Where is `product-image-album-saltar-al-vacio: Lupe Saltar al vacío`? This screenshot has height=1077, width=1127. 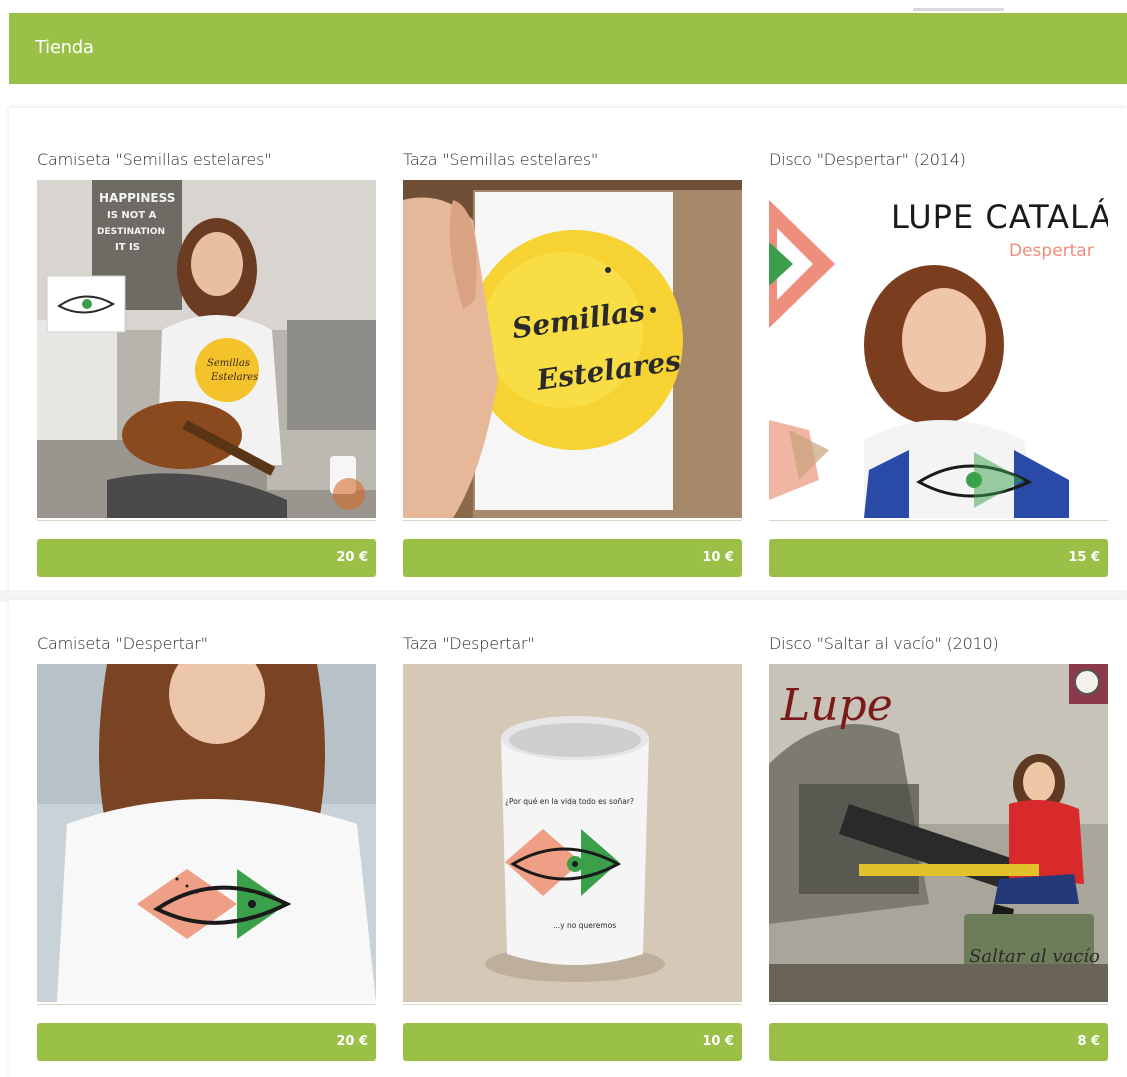
product-image-album-saltar-al-vacio: Lupe Saltar al vacío is located at coordinates (938, 833).